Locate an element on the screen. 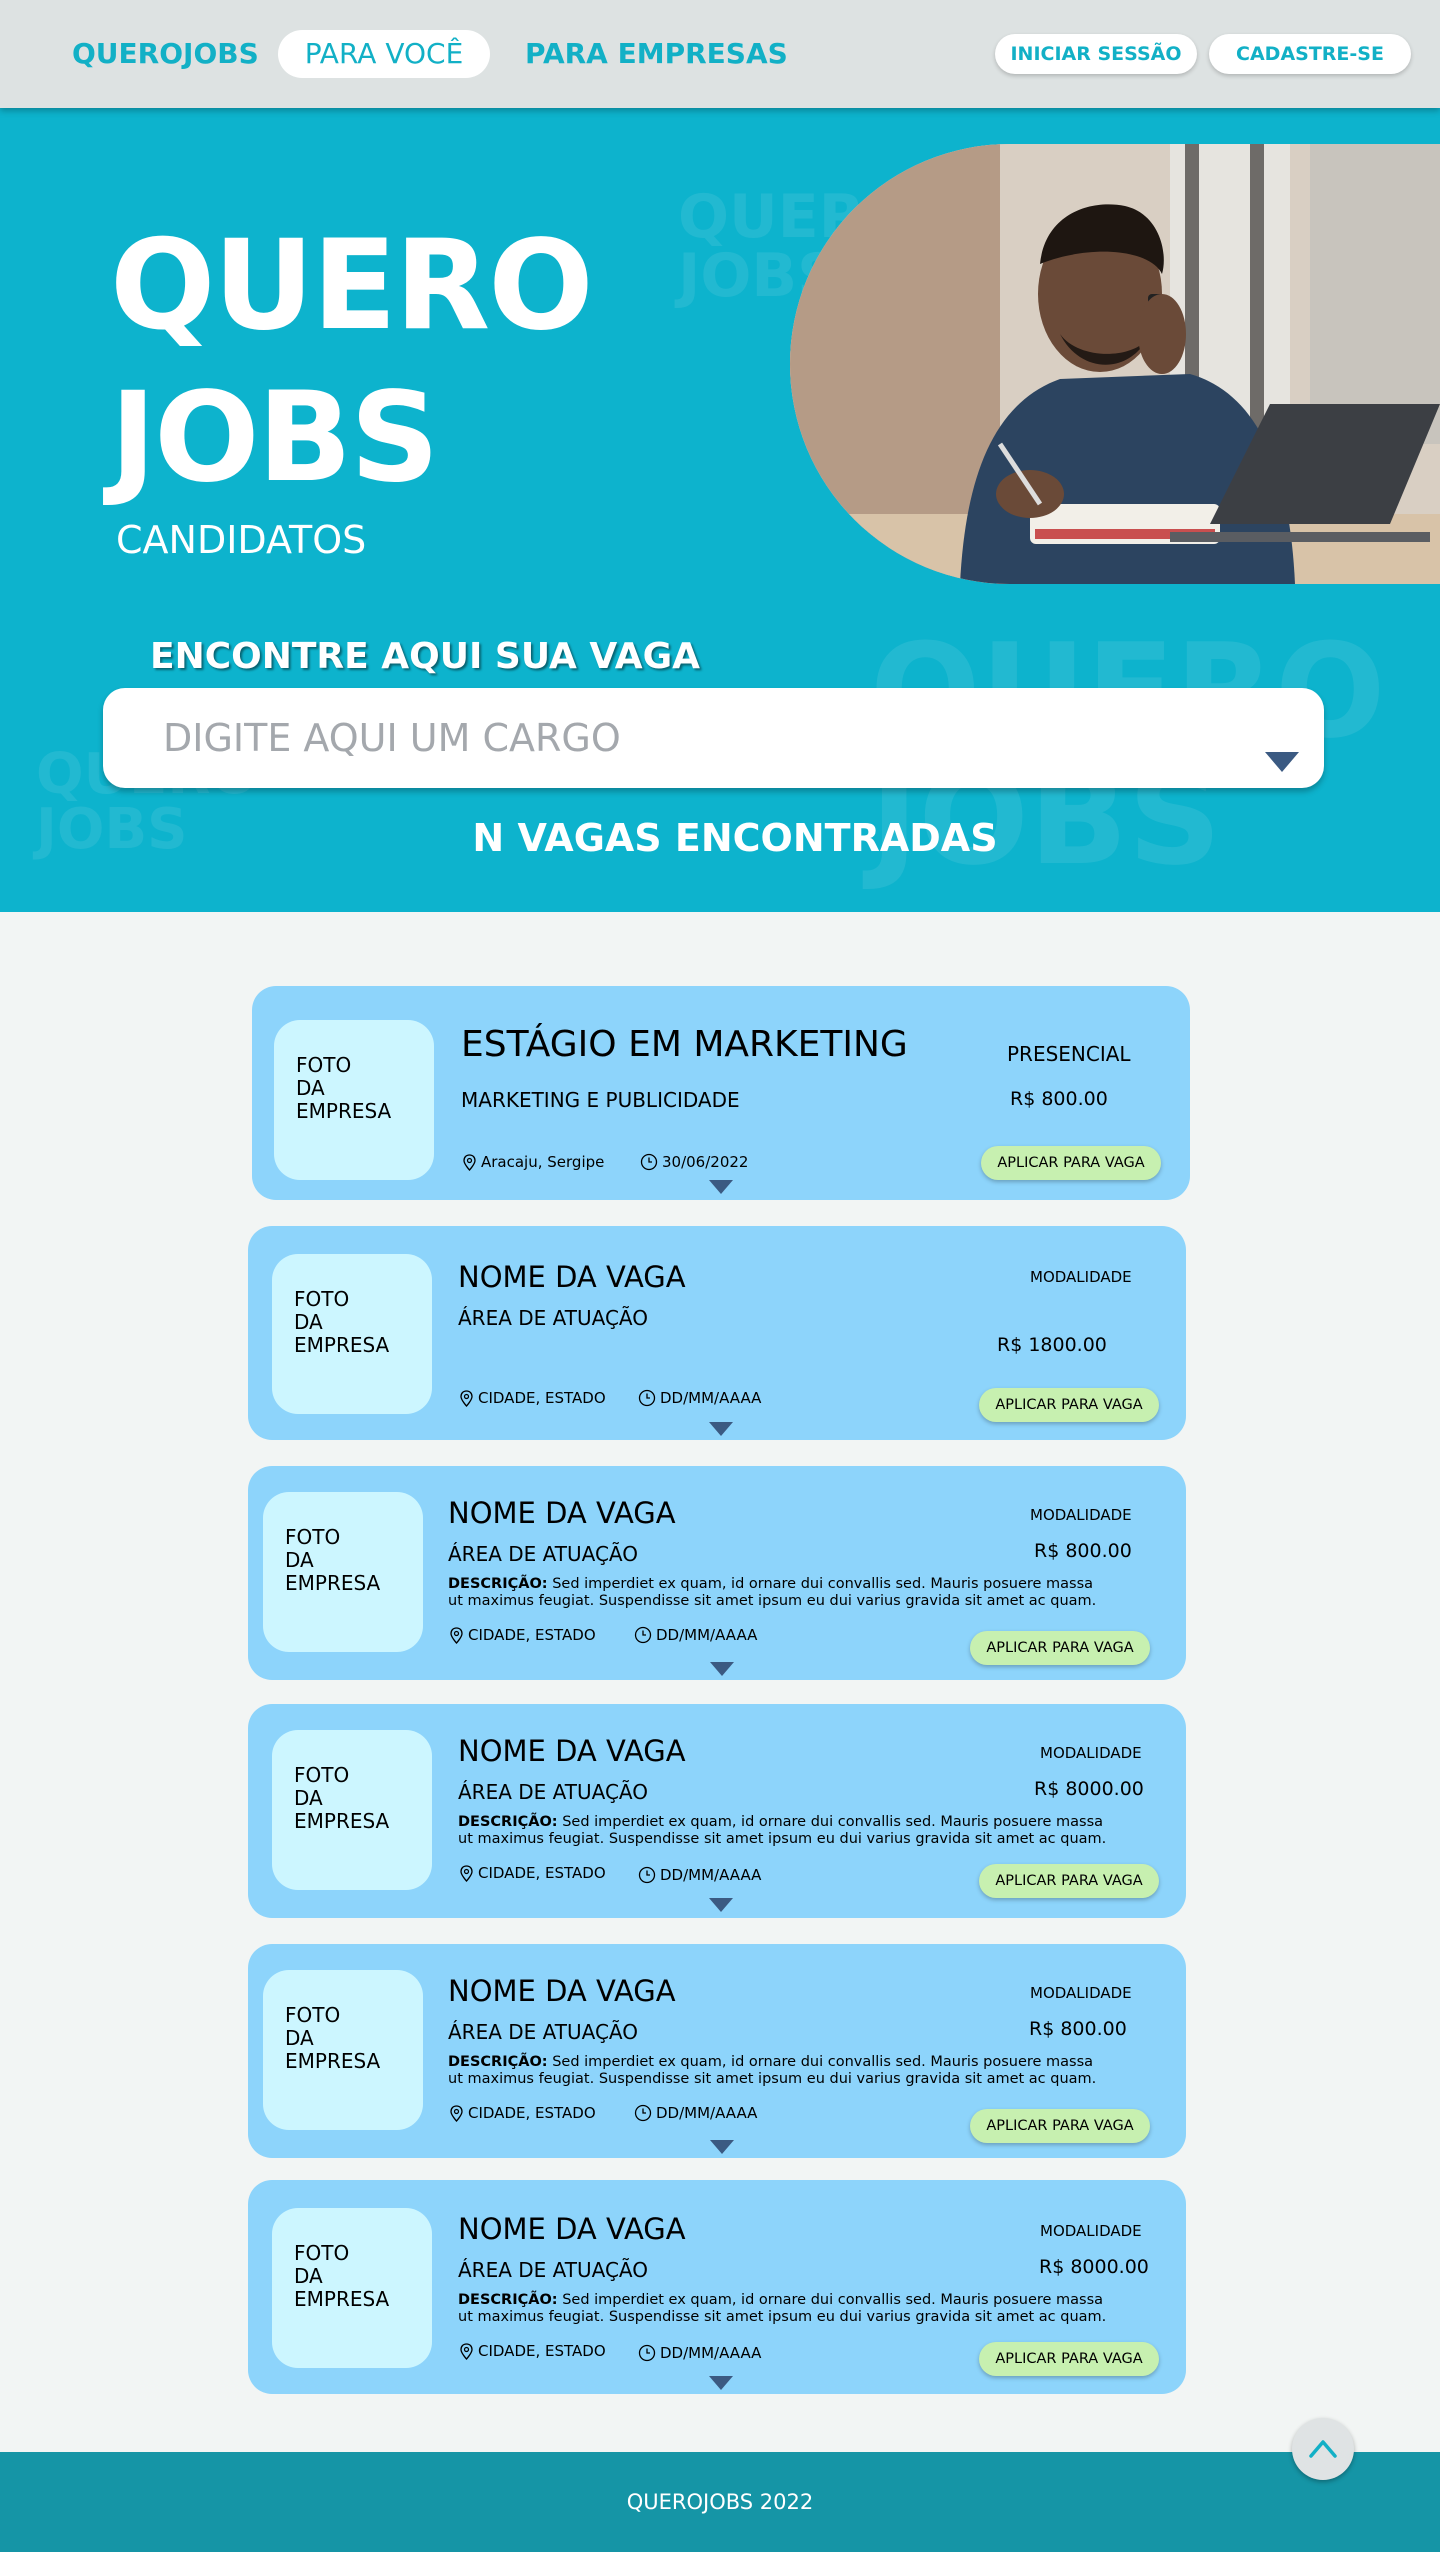  results-count: N VAGAS ENCONTRADAS is located at coordinates (735, 838).